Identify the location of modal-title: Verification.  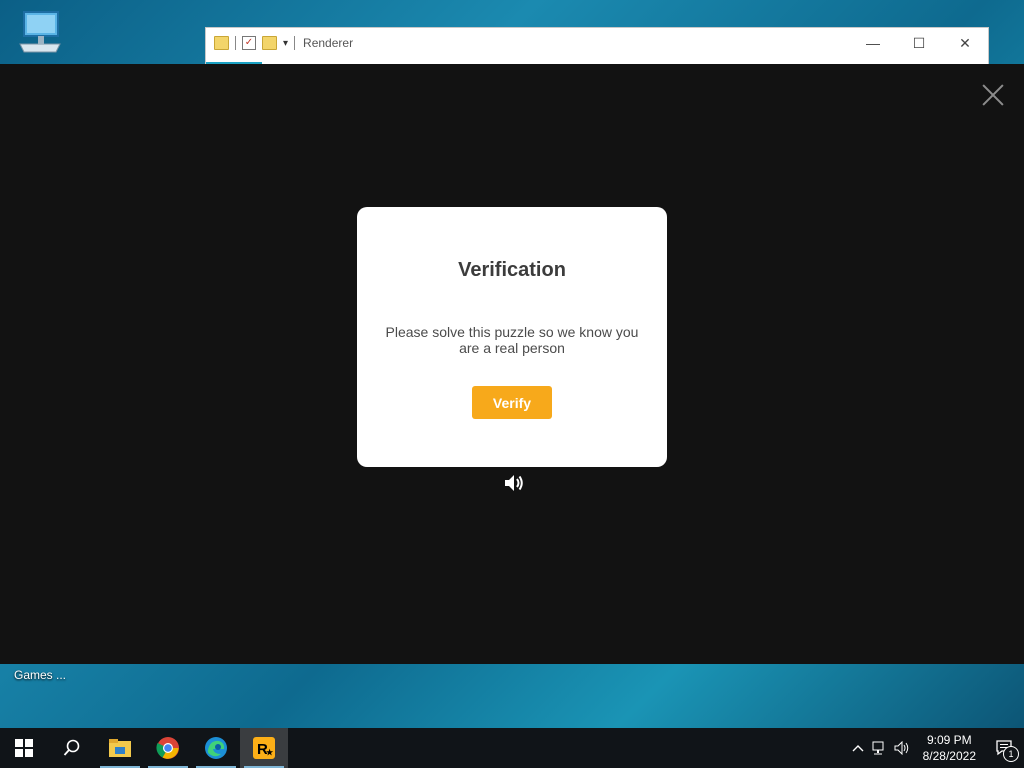
(512, 270).